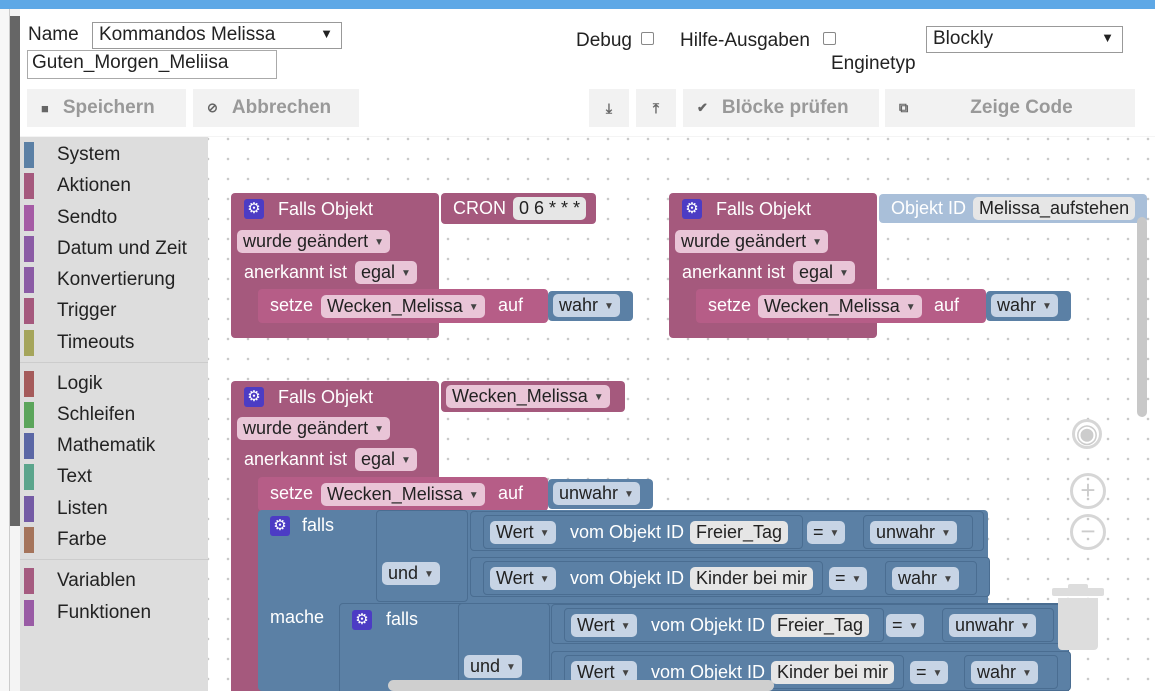  Describe the element at coordinates (116, 279) in the screenshot. I see `category-konvertierung: Konvertierung` at that location.